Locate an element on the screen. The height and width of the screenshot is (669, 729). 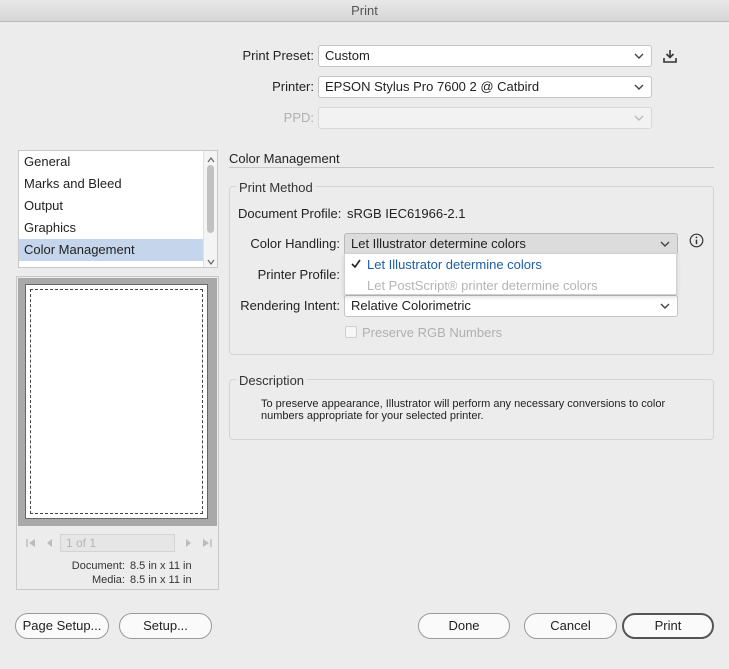
first-page-icon is located at coordinates (31, 544).